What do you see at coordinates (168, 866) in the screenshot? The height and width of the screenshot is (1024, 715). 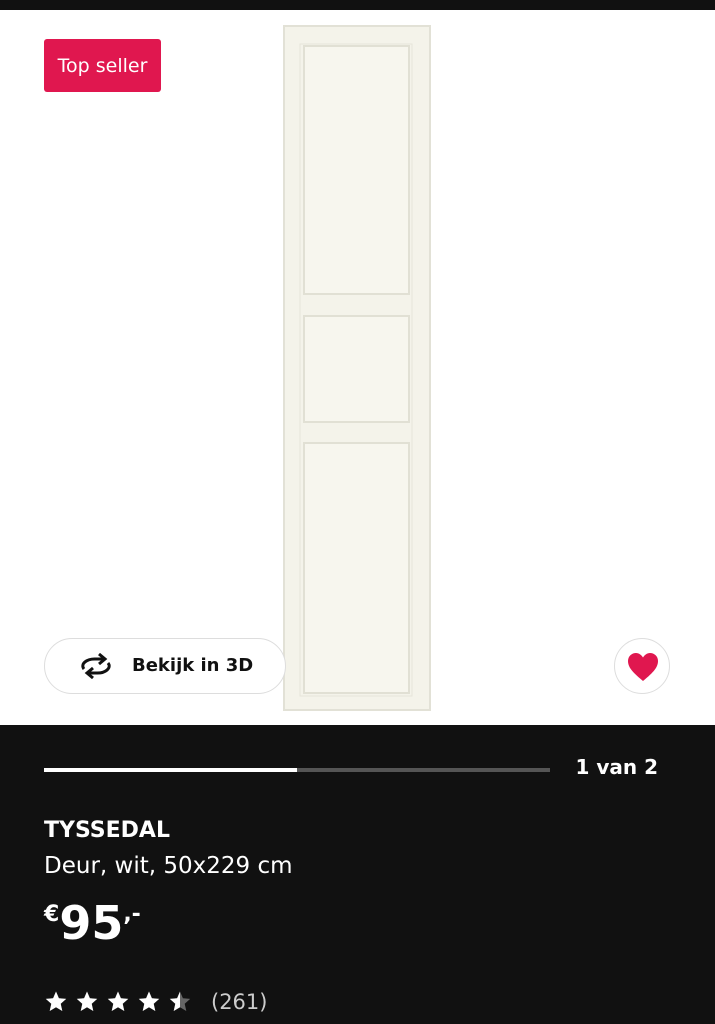 I see `product-description: Deur, wit, 50x229 cm` at bounding box center [168, 866].